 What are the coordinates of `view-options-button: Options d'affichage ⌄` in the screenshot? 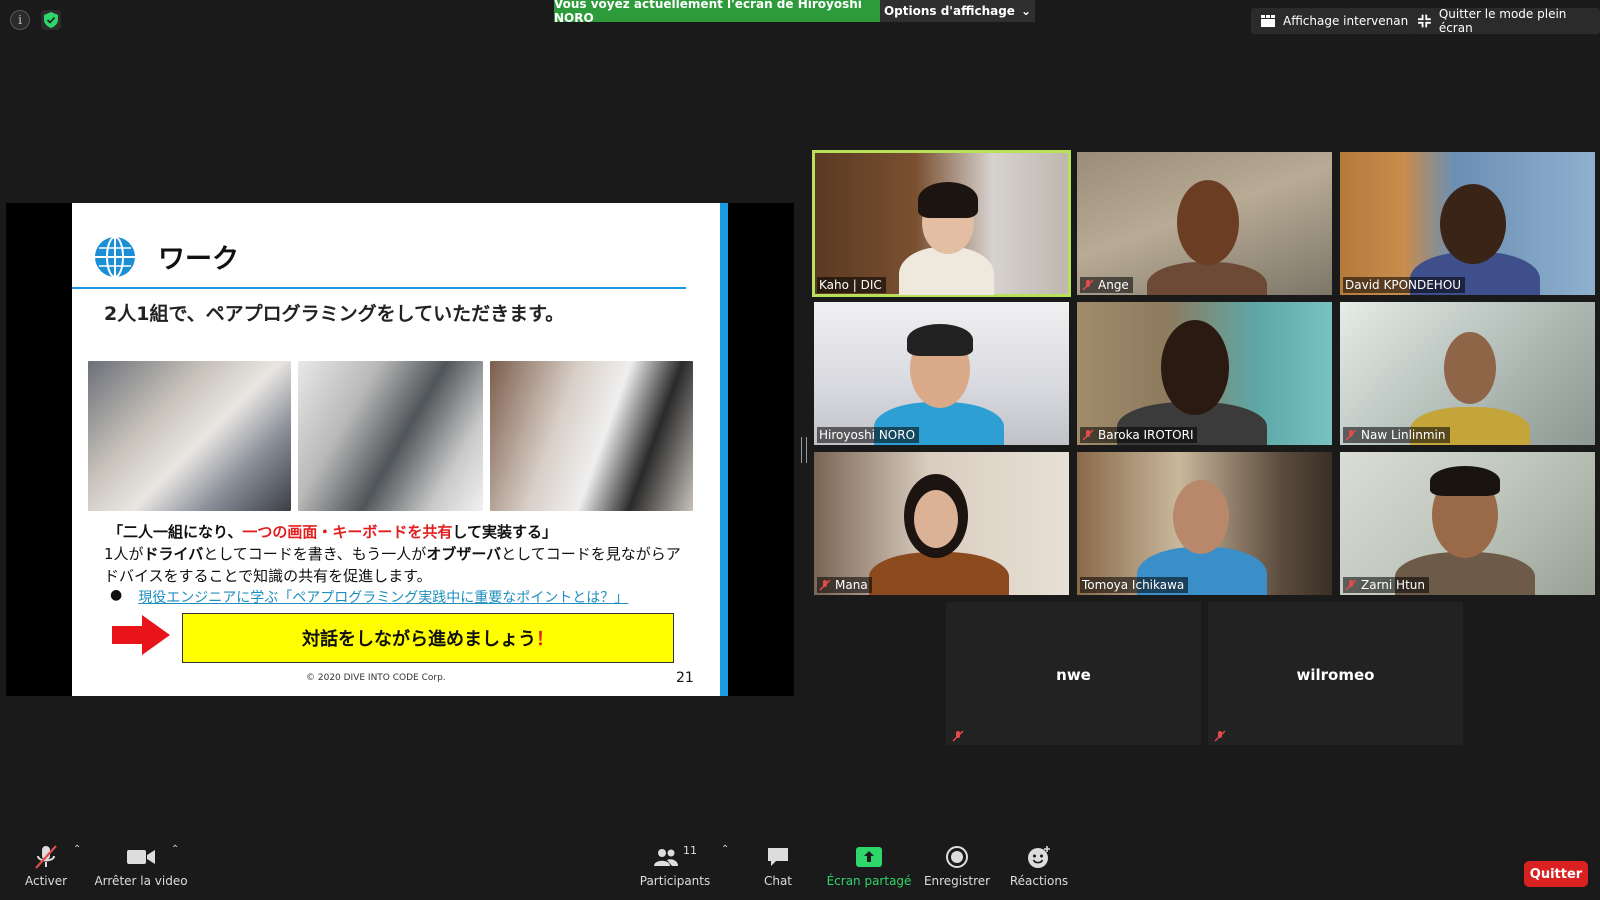 It's located at (957, 11).